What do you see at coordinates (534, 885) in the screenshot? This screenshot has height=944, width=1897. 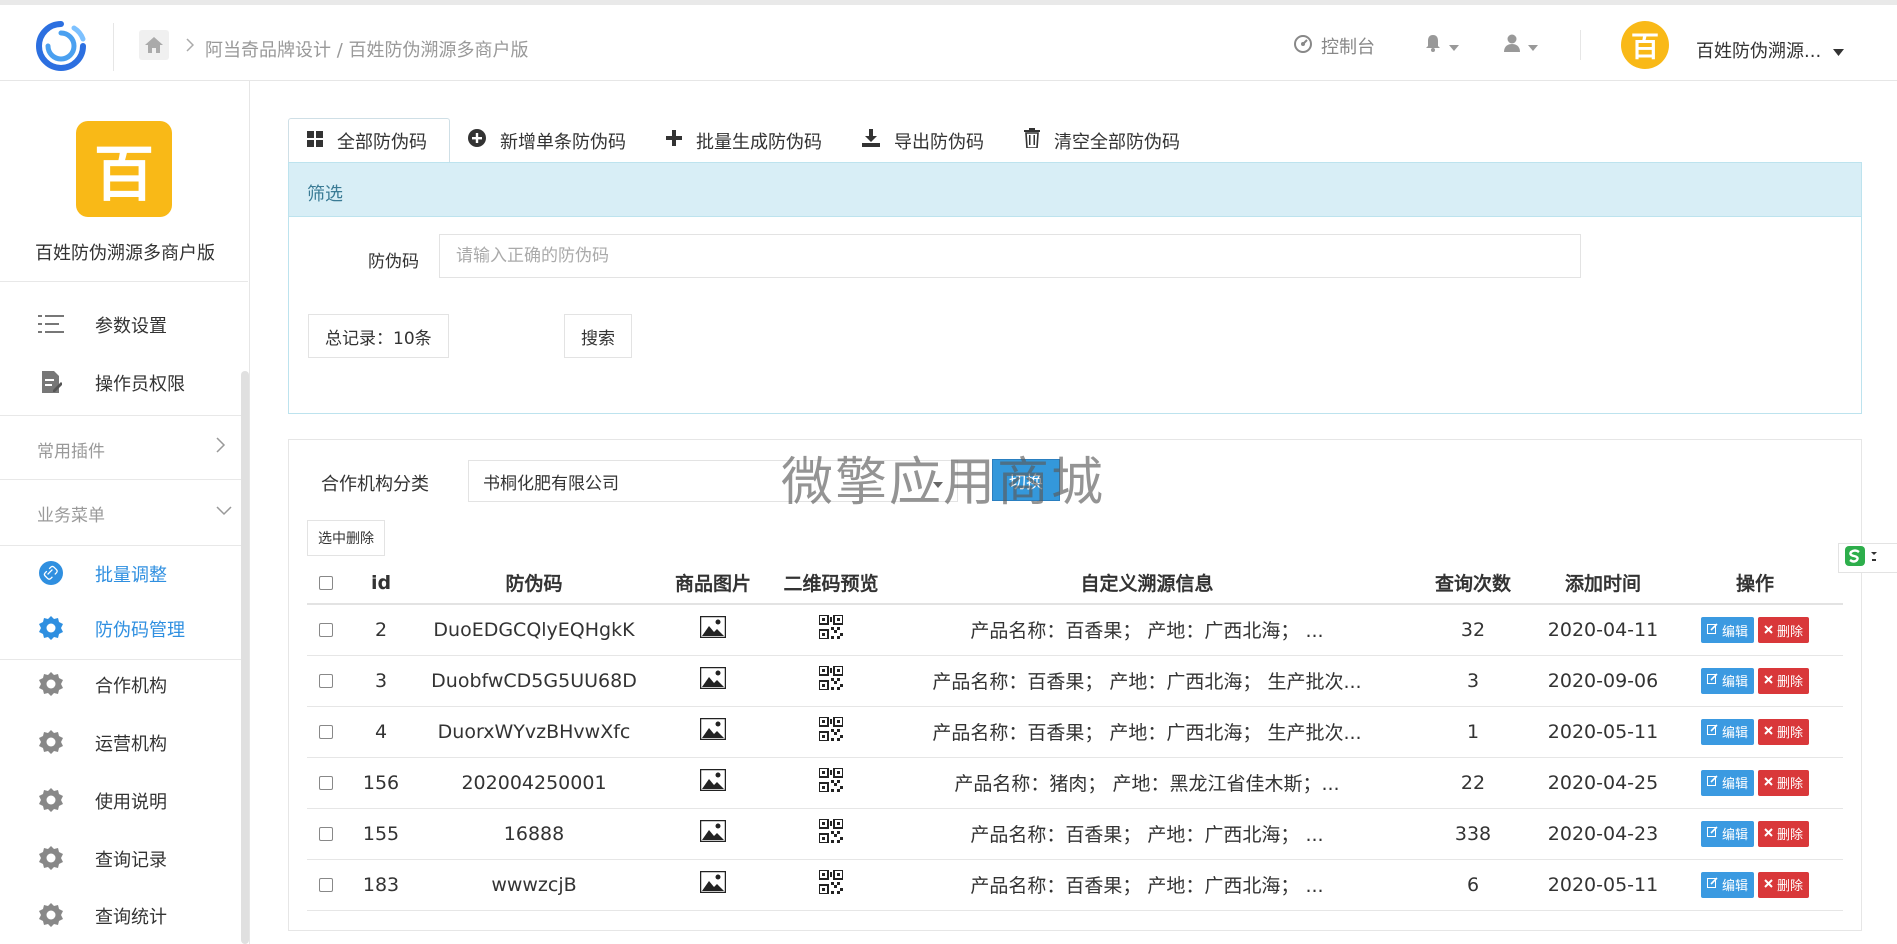 I see `row-code: wwwzcjB` at bounding box center [534, 885].